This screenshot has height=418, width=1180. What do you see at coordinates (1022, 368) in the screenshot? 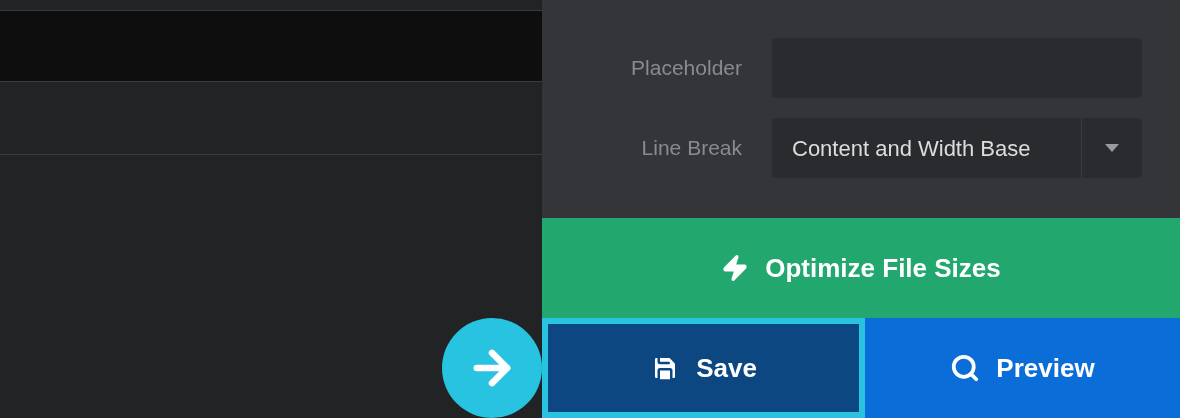
I see `preview-button: Preview` at bounding box center [1022, 368].